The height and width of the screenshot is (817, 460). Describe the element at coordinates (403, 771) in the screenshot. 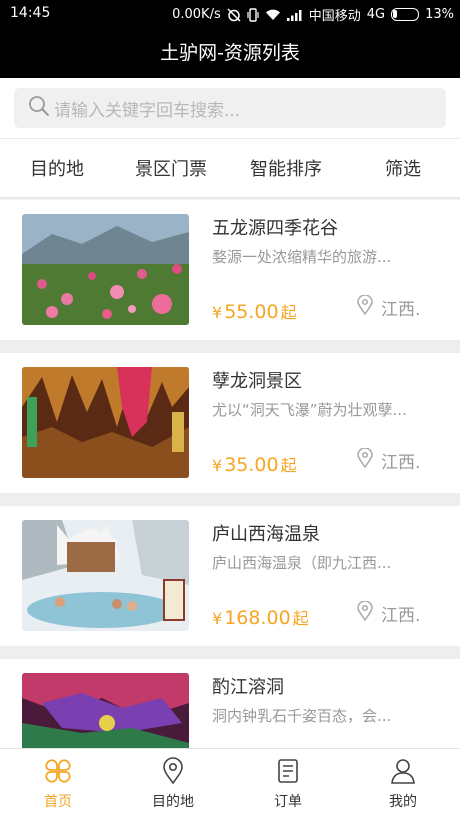

I see `user-icon` at that location.